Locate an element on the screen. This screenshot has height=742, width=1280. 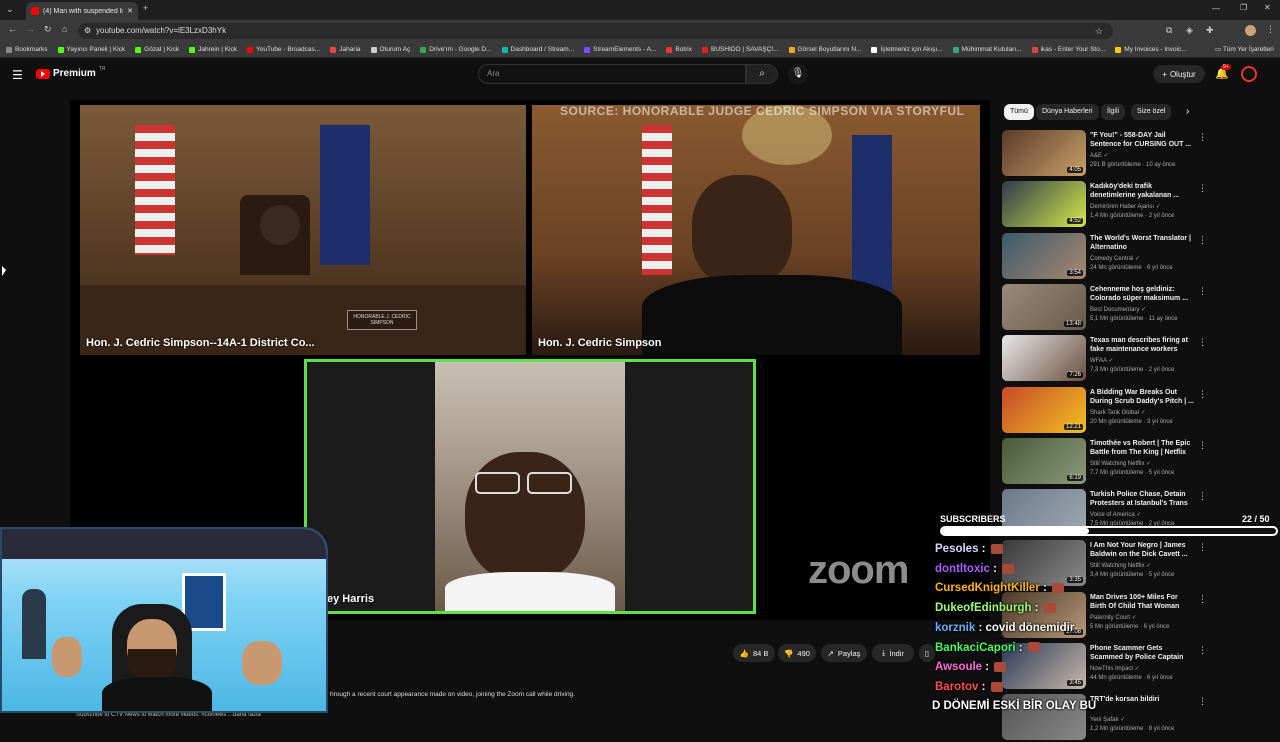
channel-name: Voice of America ✓ is located at coordinates (1115, 514).